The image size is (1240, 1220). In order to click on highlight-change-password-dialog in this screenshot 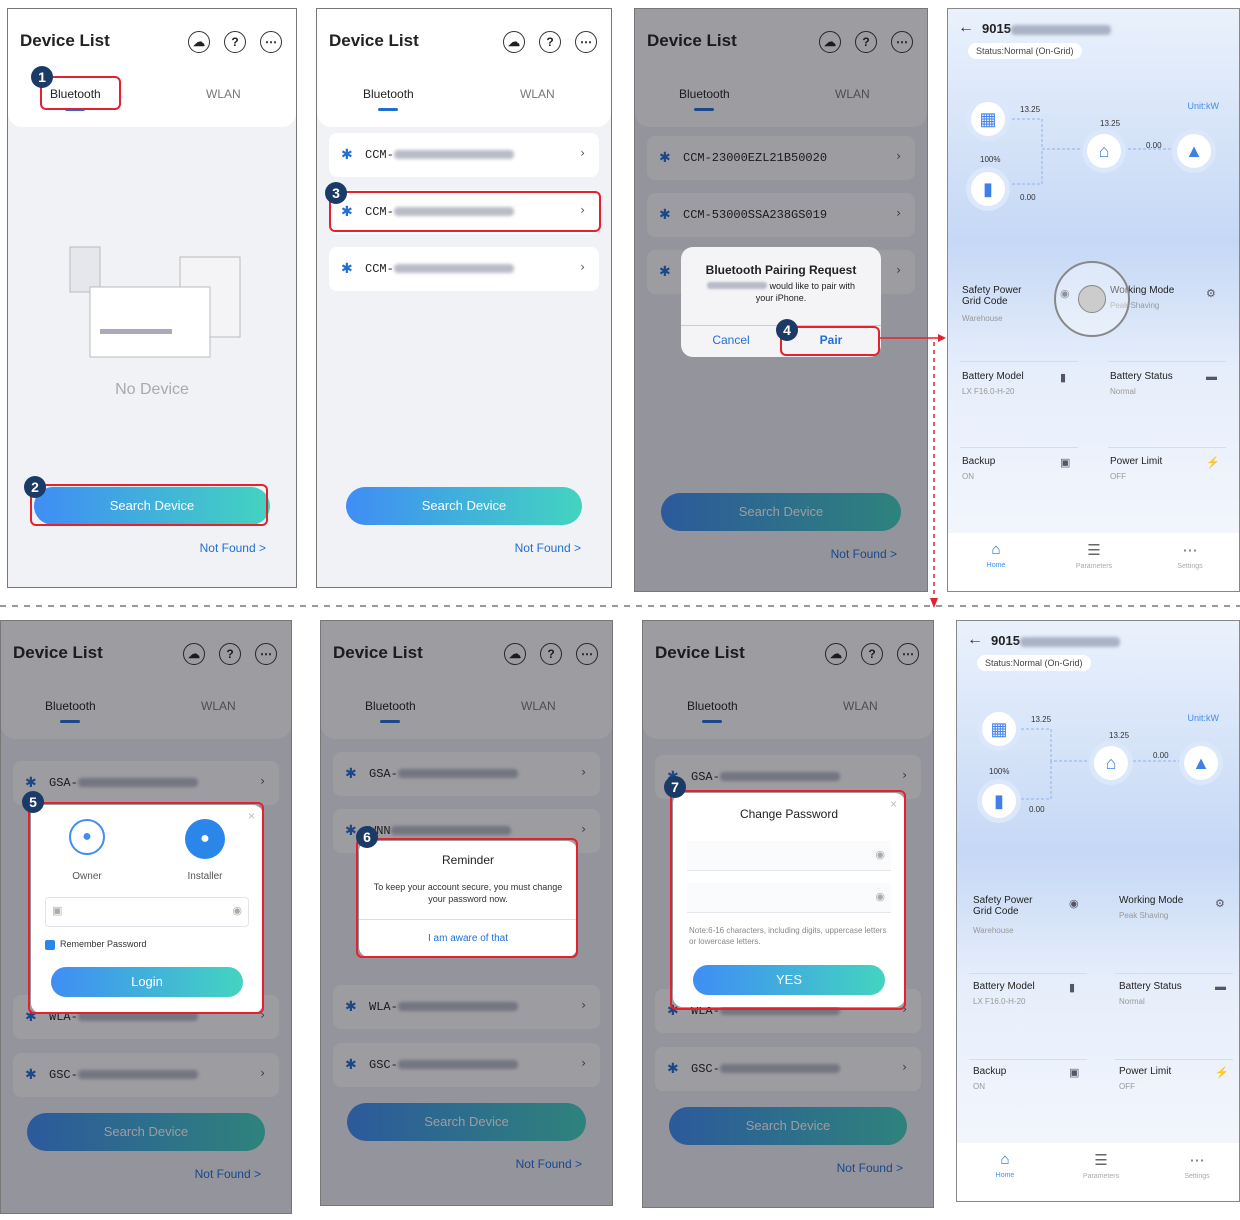, I will do `click(788, 900)`.